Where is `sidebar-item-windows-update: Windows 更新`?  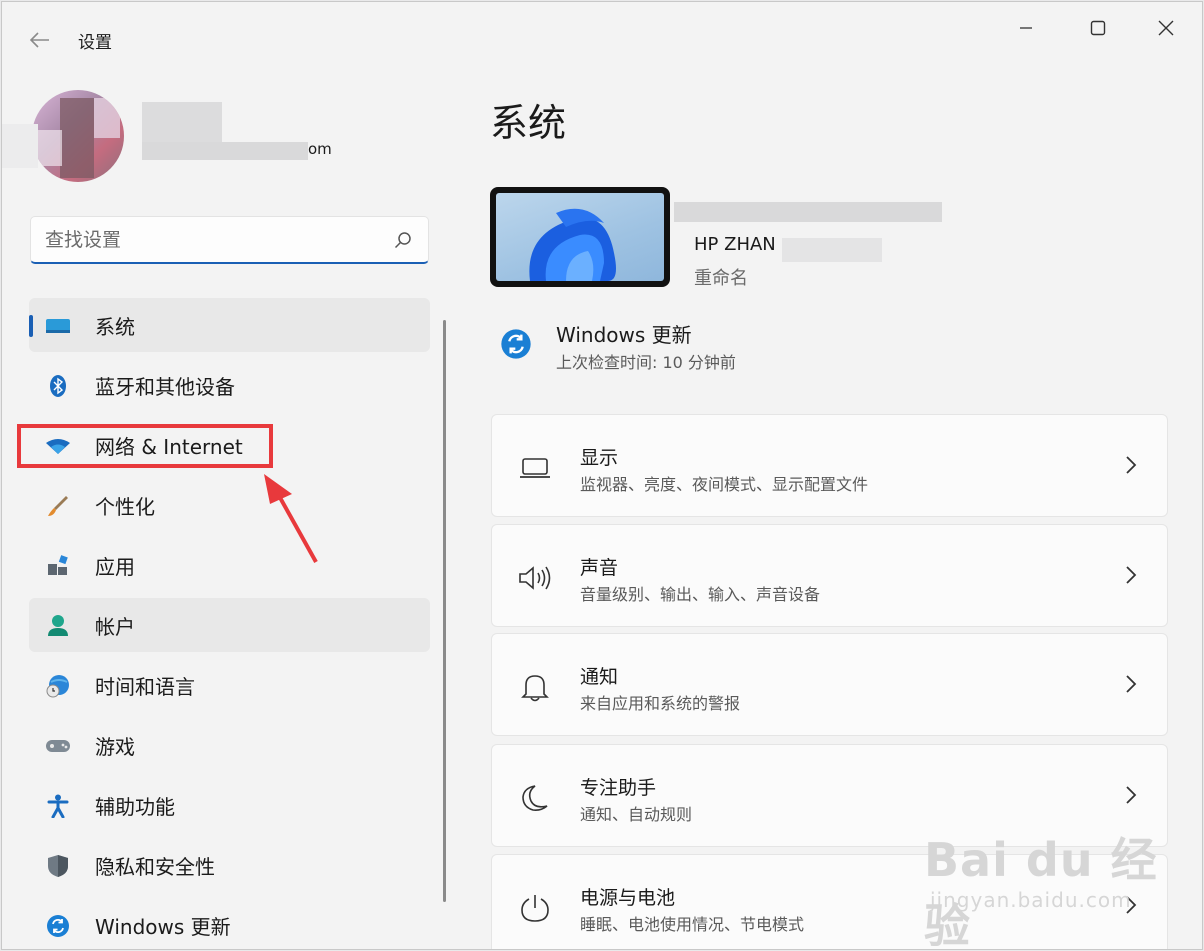
sidebar-item-windows-update: Windows 更新 is located at coordinates (229, 923).